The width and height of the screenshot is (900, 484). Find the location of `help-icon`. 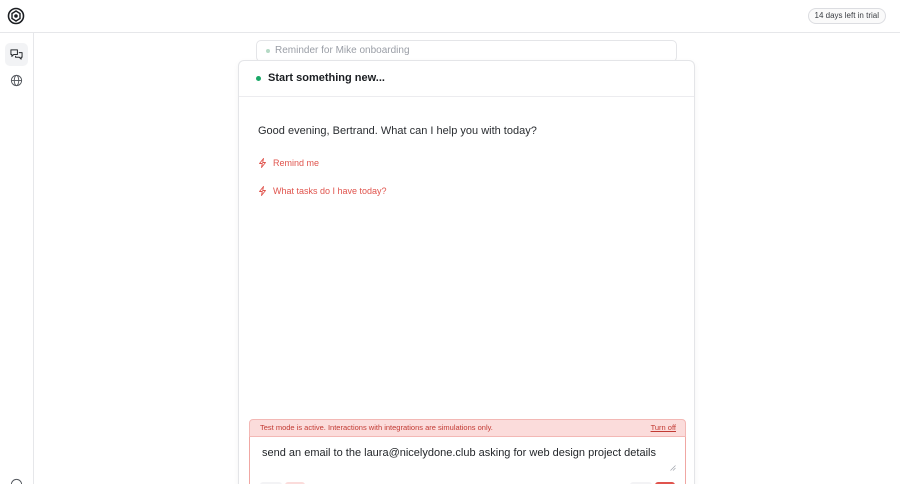

help-icon is located at coordinates (16, 481).